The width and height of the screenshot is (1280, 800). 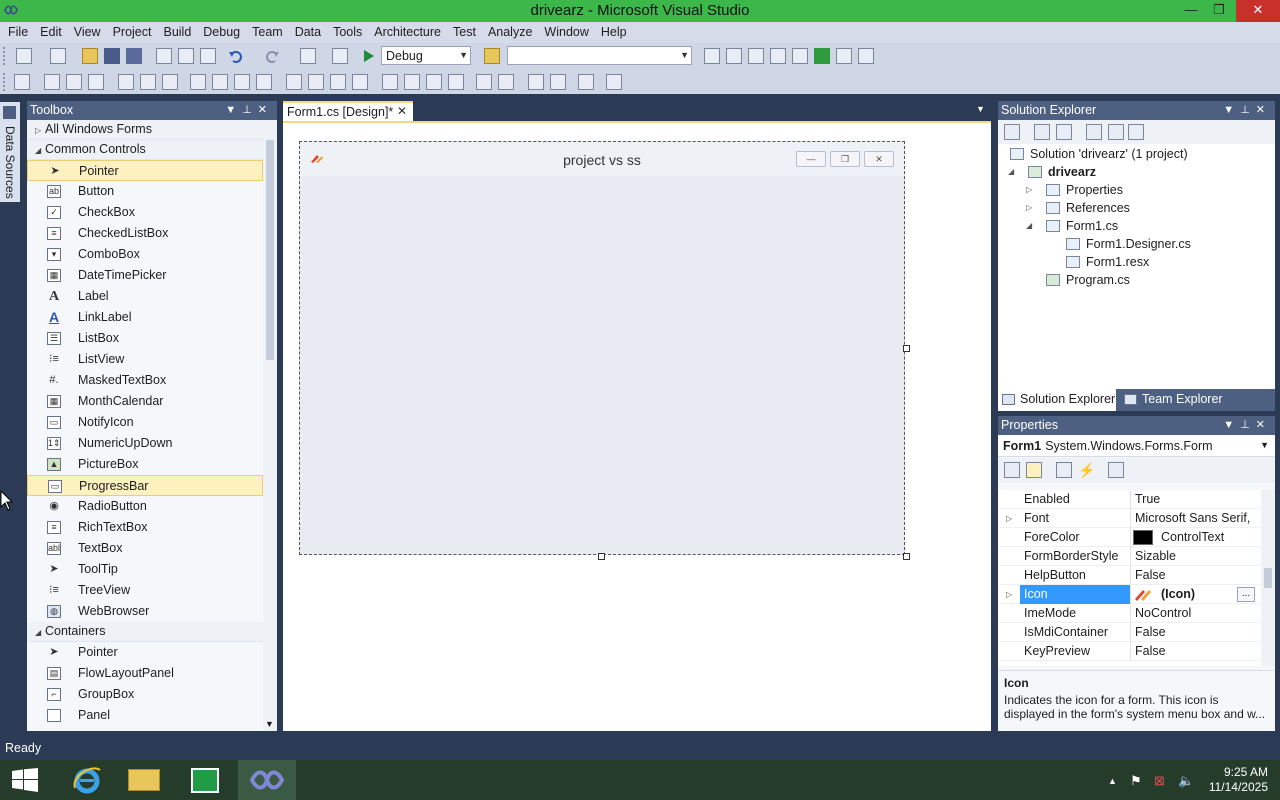 I want to click on center-vertically-icon, so click(x=506, y=82).